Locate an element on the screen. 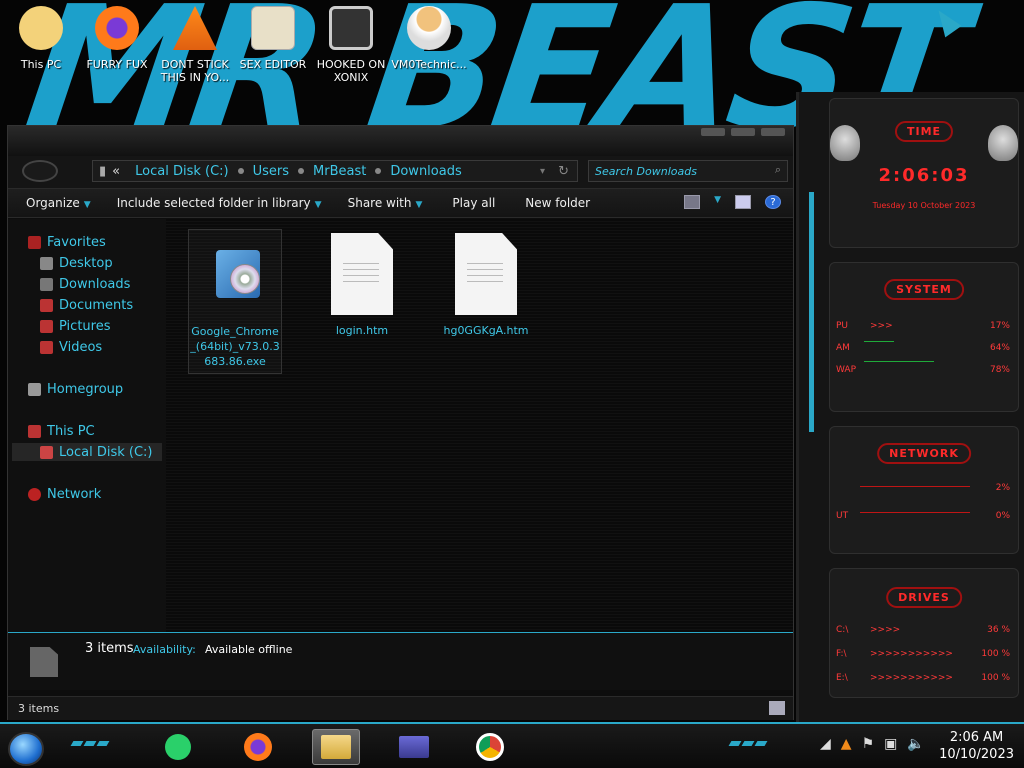 The image size is (1024, 768). nav-item-desktop: Desktop is located at coordinates (76, 263).